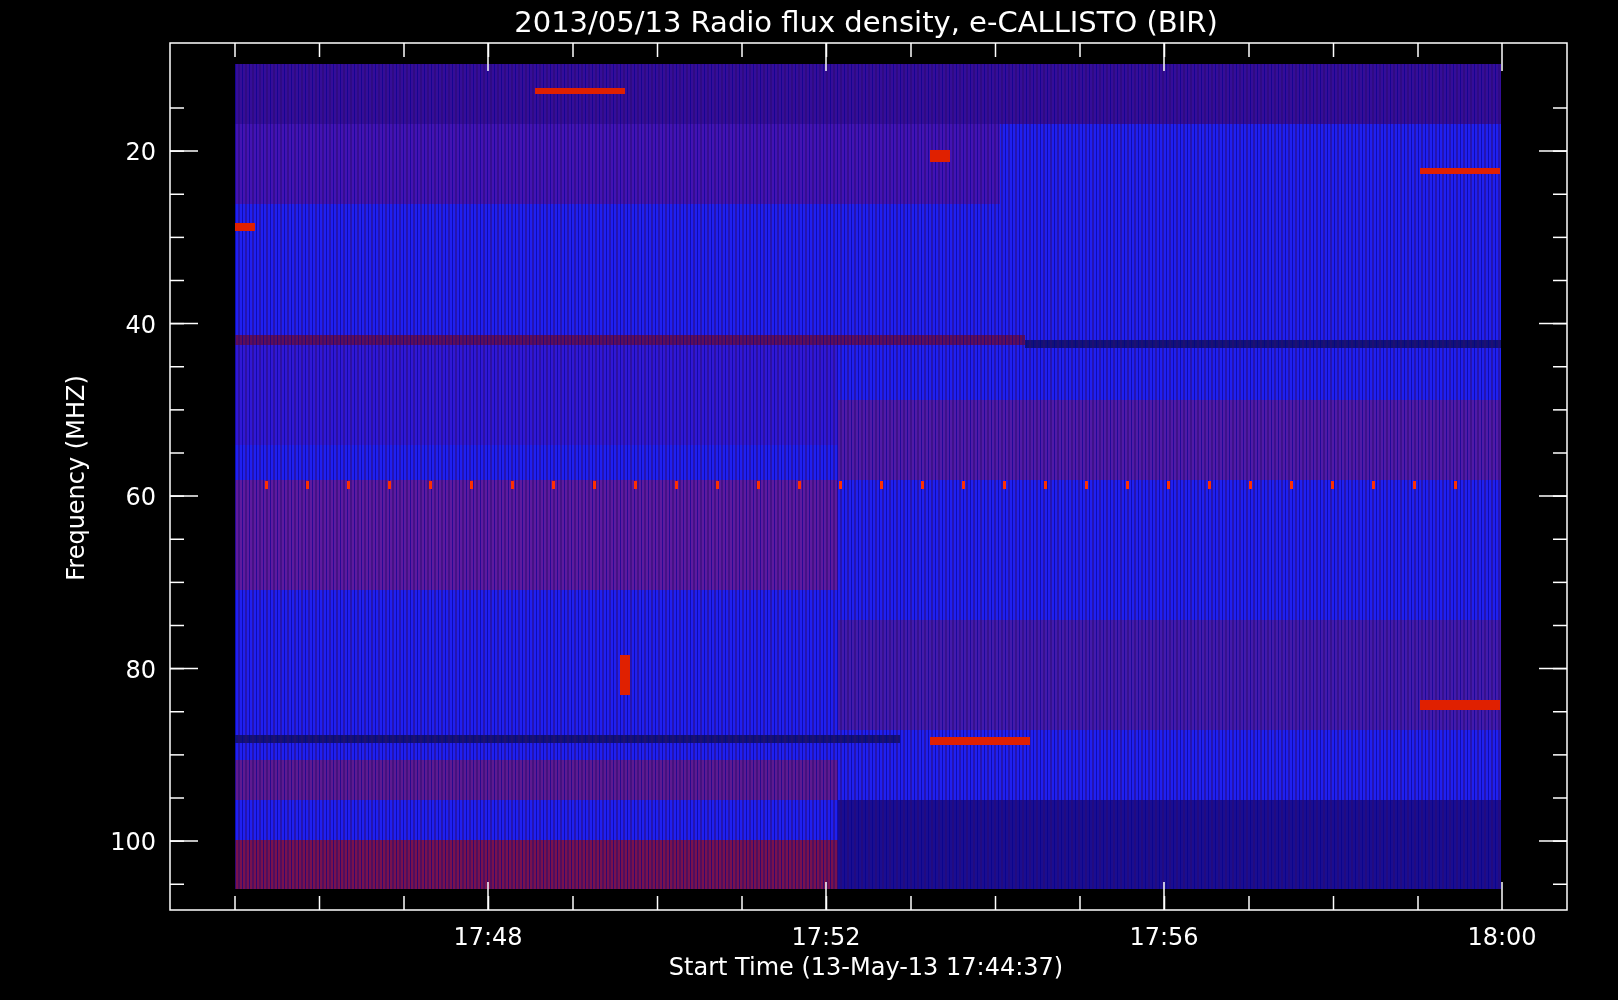  I want to click on chart-title: 2013/05/13 Radio flux density, e-CALLISTO (BIR), so click(866, 22).